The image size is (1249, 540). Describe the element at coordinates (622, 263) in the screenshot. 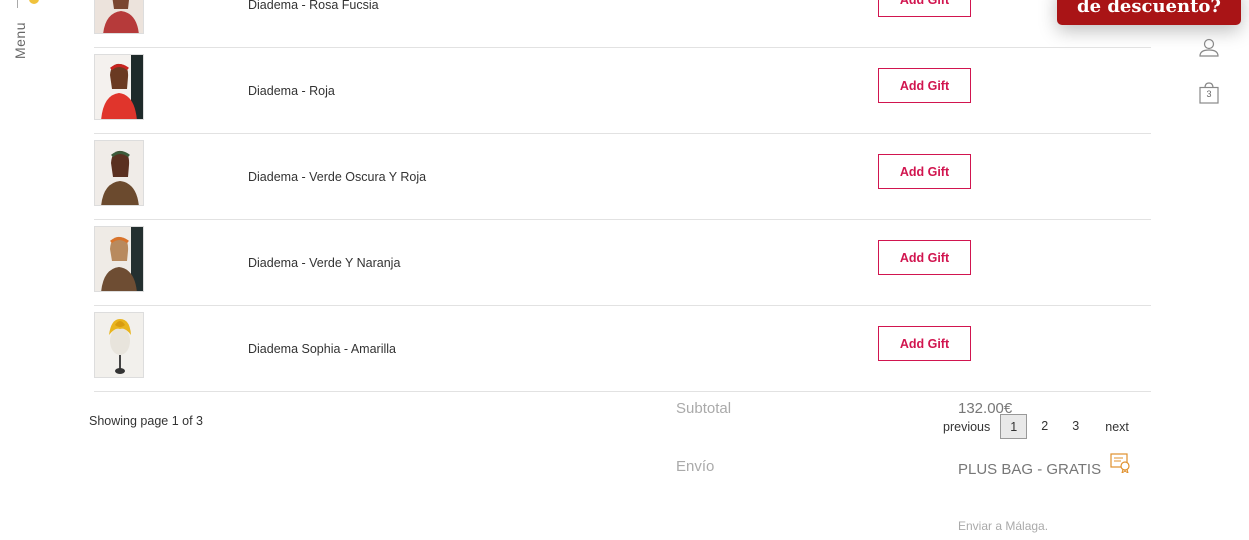

I see `gift-row: Diadema - Verde Y Naranja Add Gift` at that location.